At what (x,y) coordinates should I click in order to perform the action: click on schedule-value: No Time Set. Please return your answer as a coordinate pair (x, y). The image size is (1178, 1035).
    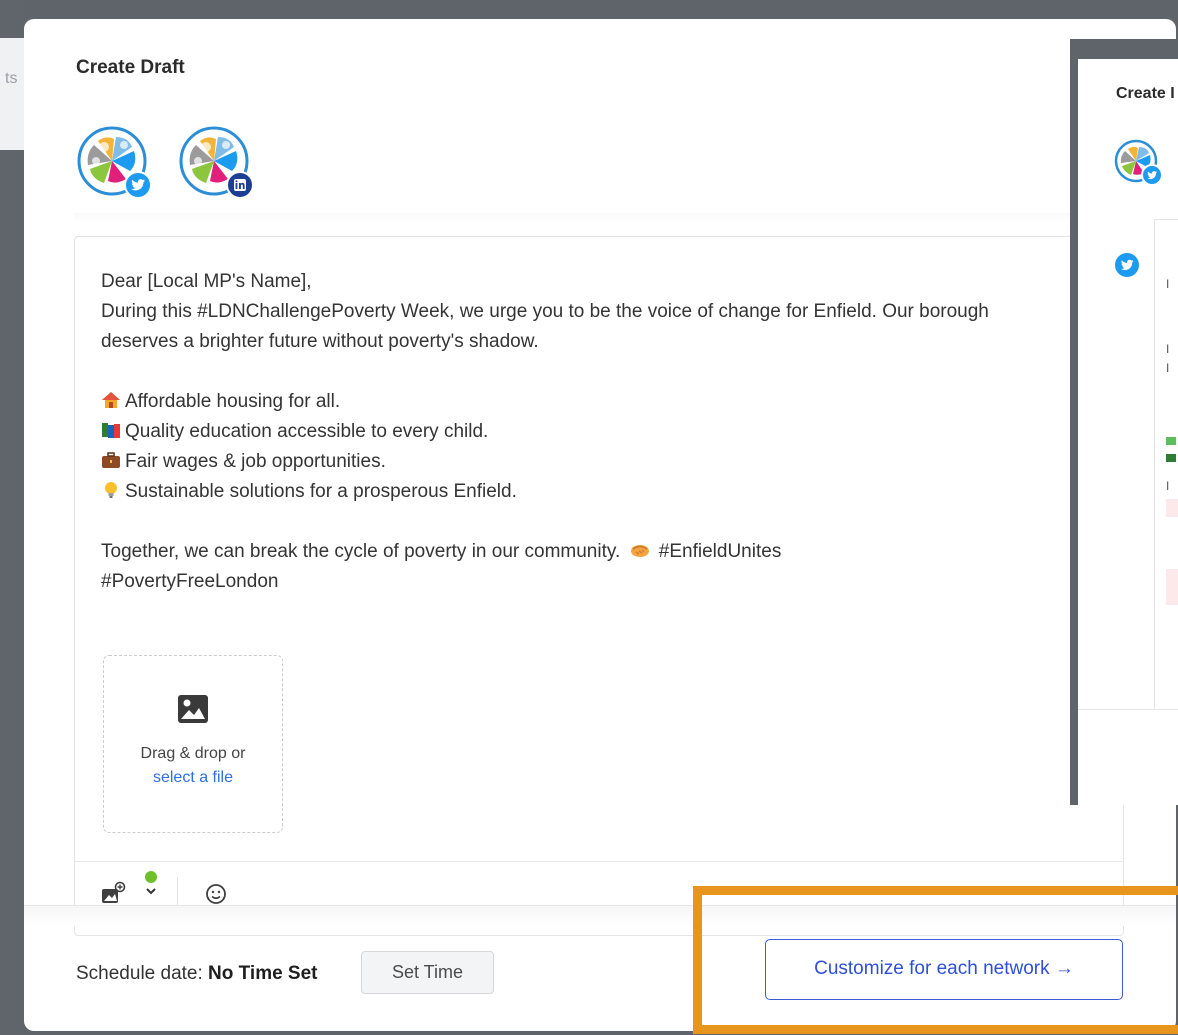
    Looking at the image, I should click on (263, 973).